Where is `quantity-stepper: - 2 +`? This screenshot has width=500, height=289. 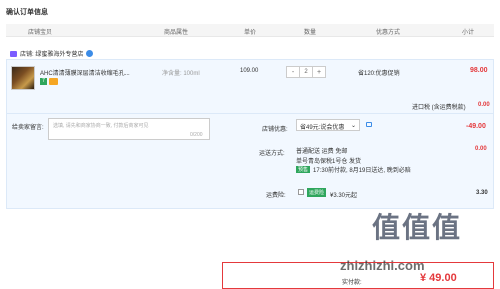 quantity-stepper: - 2 + is located at coordinates (306, 72).